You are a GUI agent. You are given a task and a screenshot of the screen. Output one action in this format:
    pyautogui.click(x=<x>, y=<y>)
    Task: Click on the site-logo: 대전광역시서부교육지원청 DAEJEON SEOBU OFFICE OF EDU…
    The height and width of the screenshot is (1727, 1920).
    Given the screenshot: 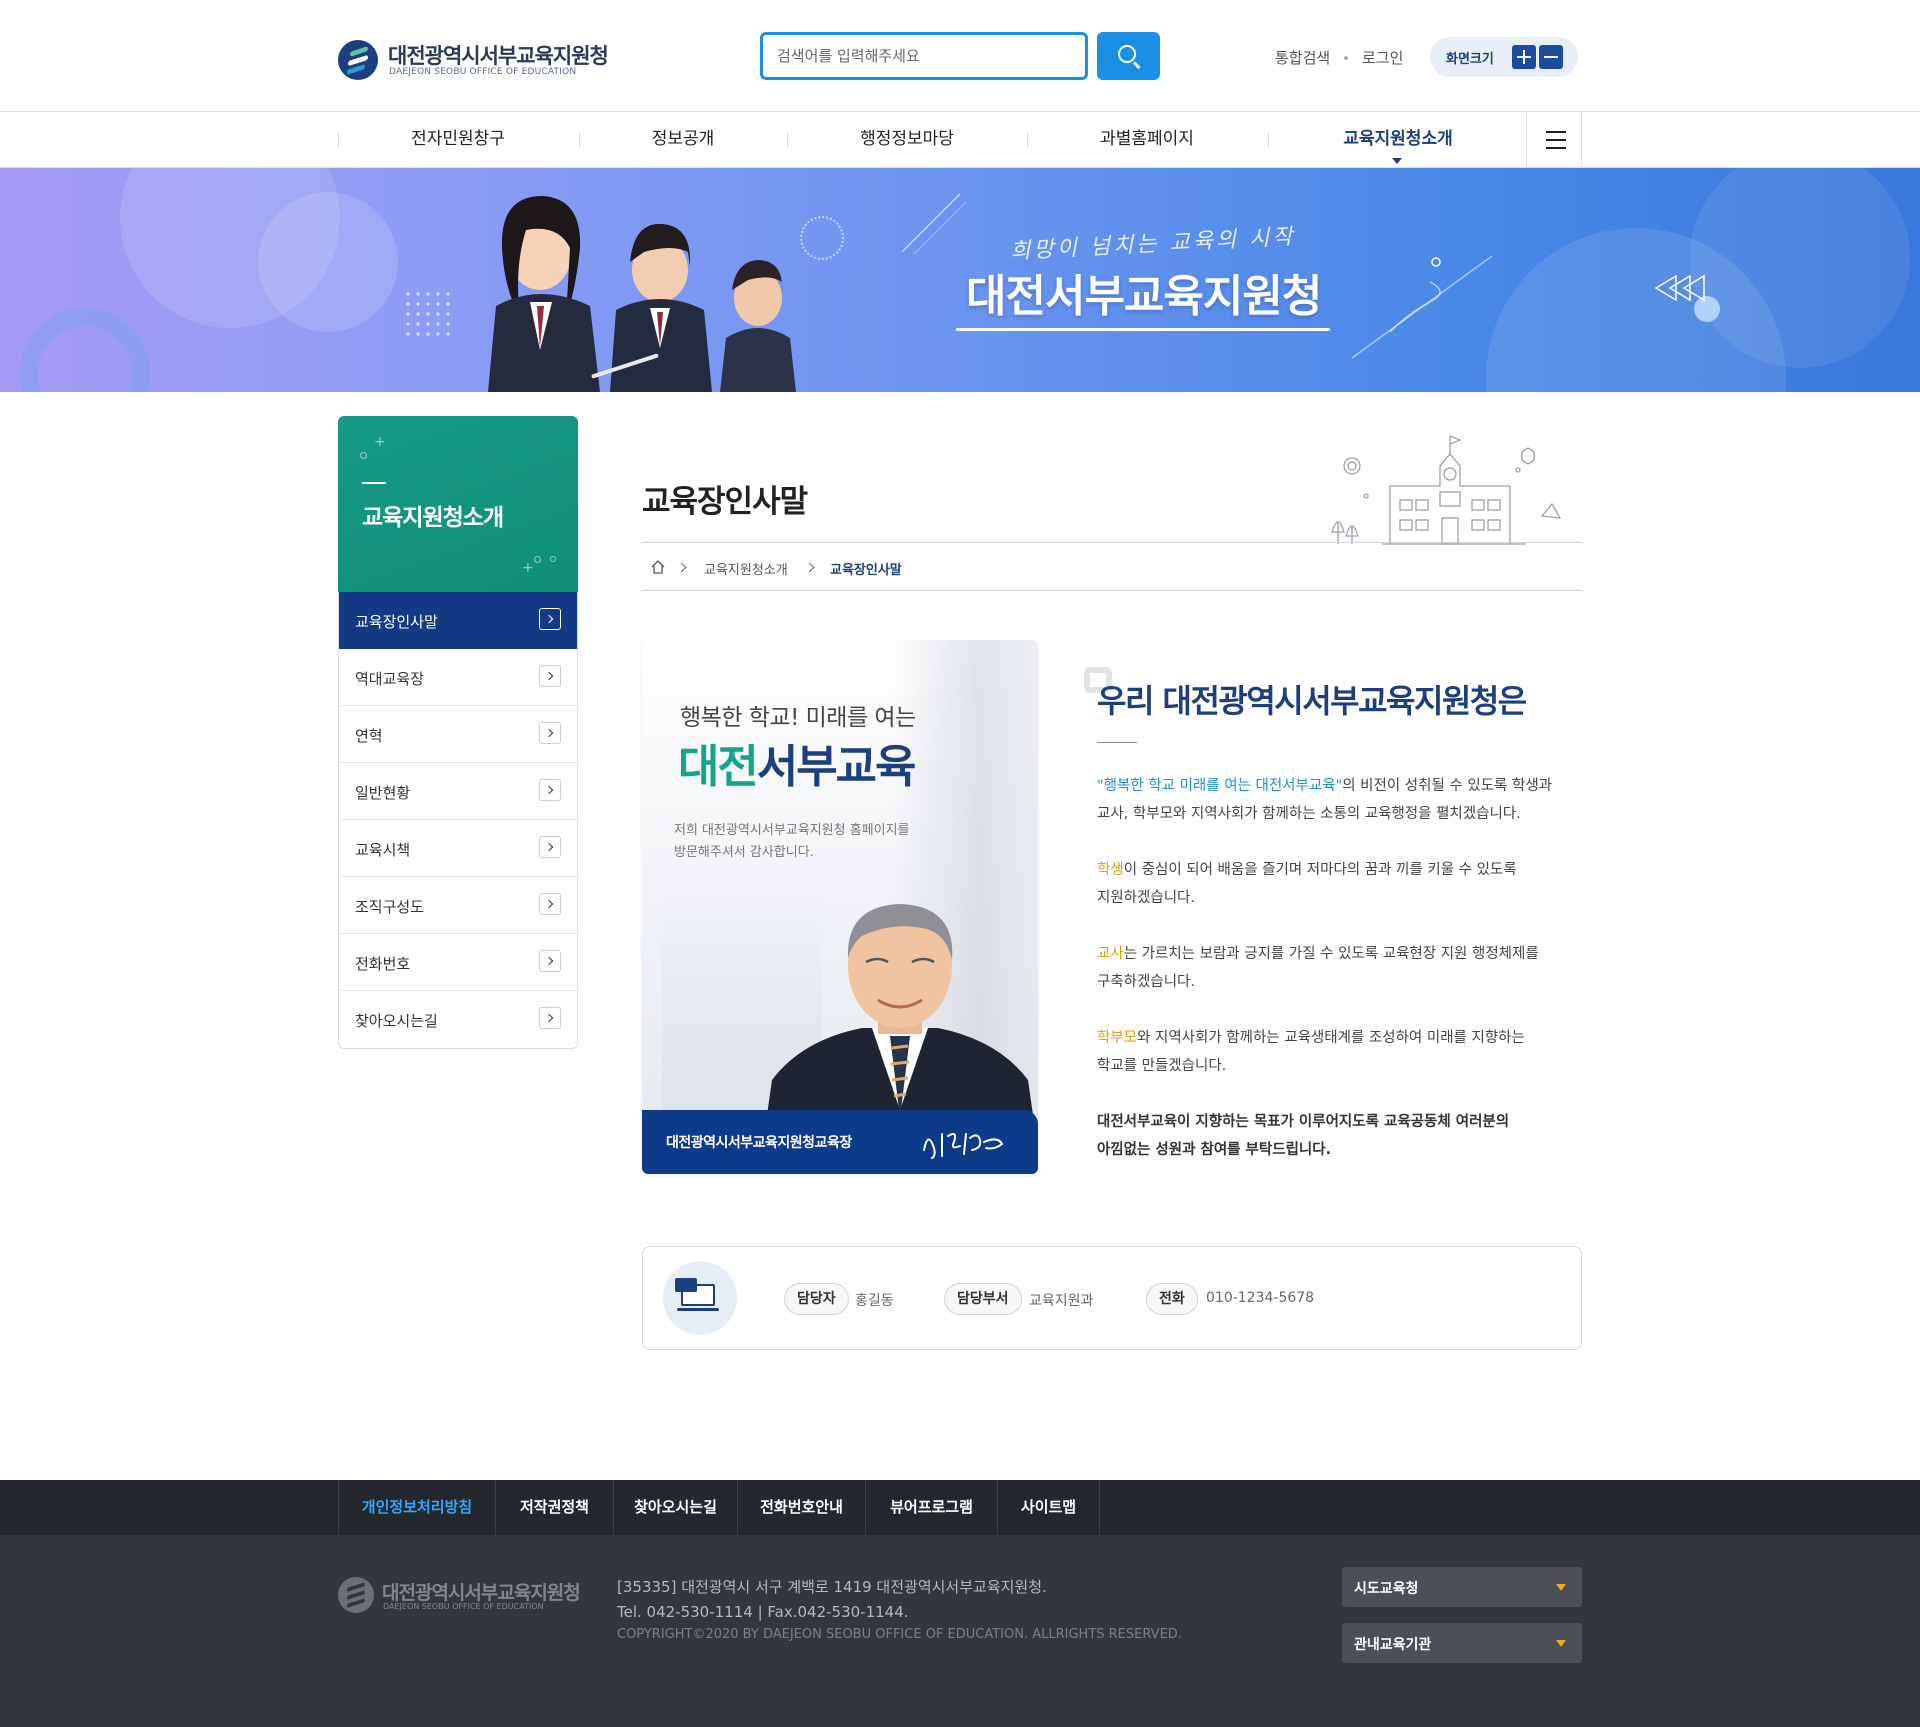 What is the action you would take?
    pyautogui.click(x=473, y=60)
    